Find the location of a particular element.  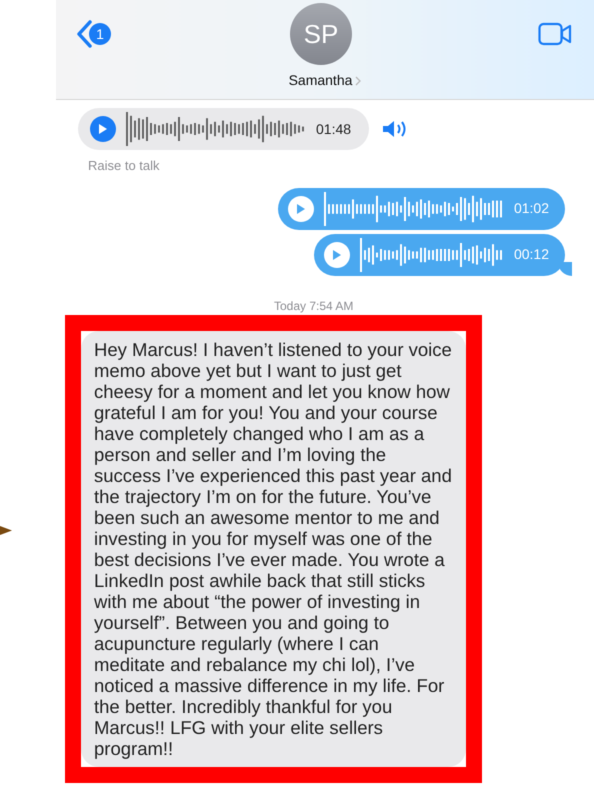

voice-message-bubble: 01:02 is located at coordinates (421, 209).